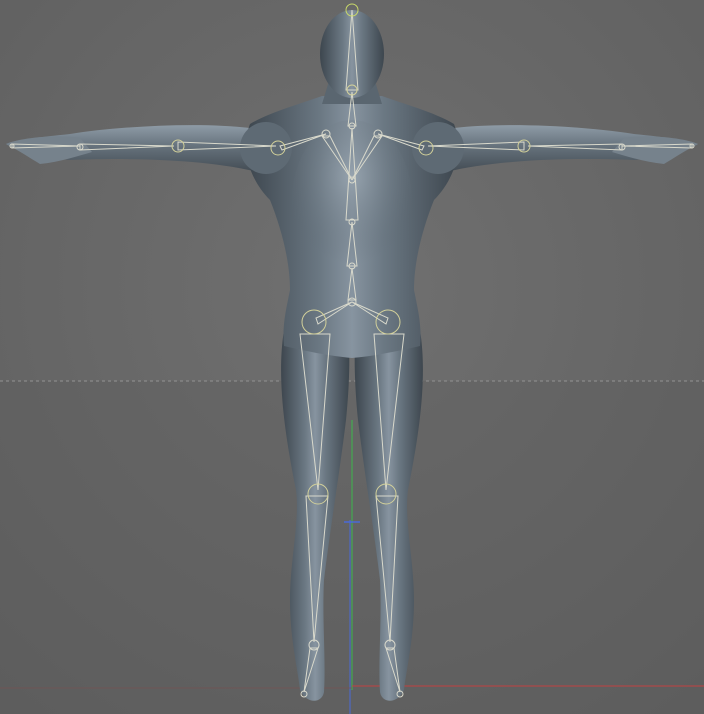 Image resolution: width=704 pixels, height=714 pixels. Describe the element at coordinates (266, 148) in the screenshot. I see `left-shoulder-mesh` at that location.